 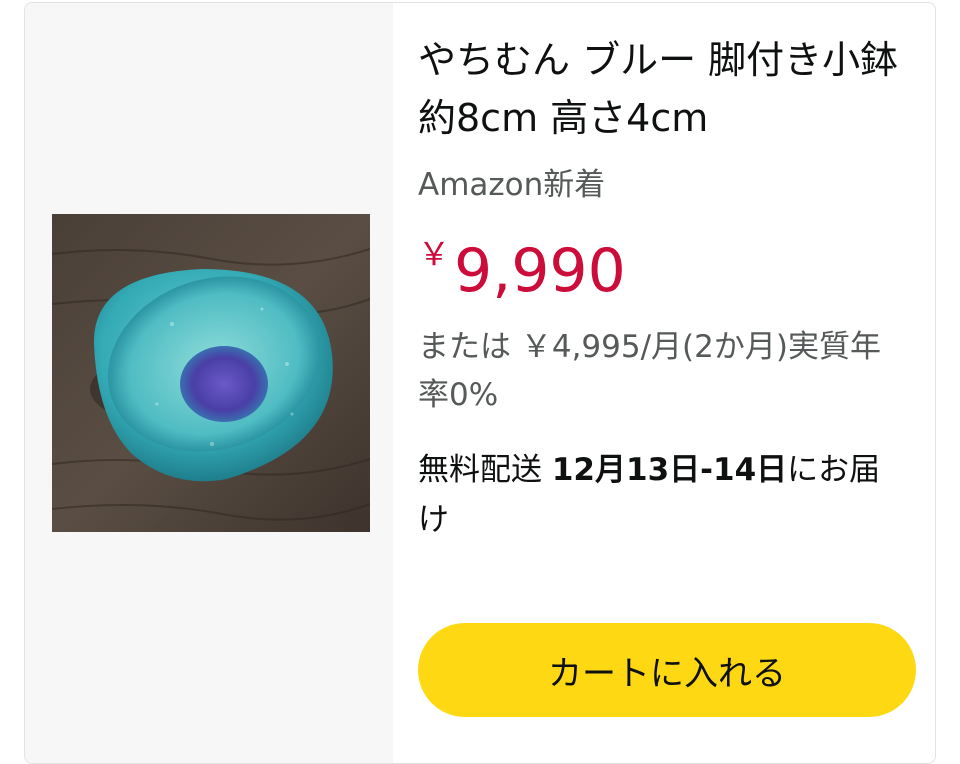 I want to click on product-price: ￥9,990, so click(x=522, y=270).